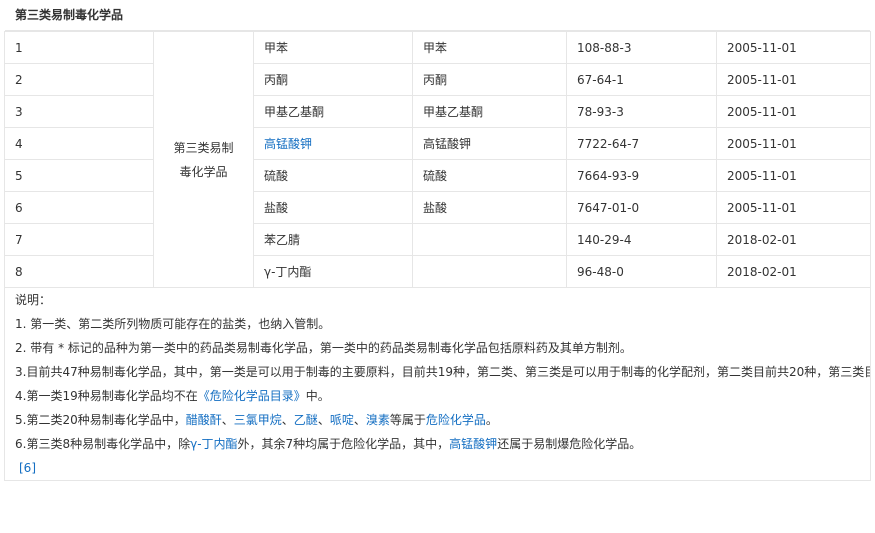  What do you see at coordinates (608, 207) in the screenshot?
I see `cas-number-cell-text: 7647-01-0` at bounding box center [608, 207].